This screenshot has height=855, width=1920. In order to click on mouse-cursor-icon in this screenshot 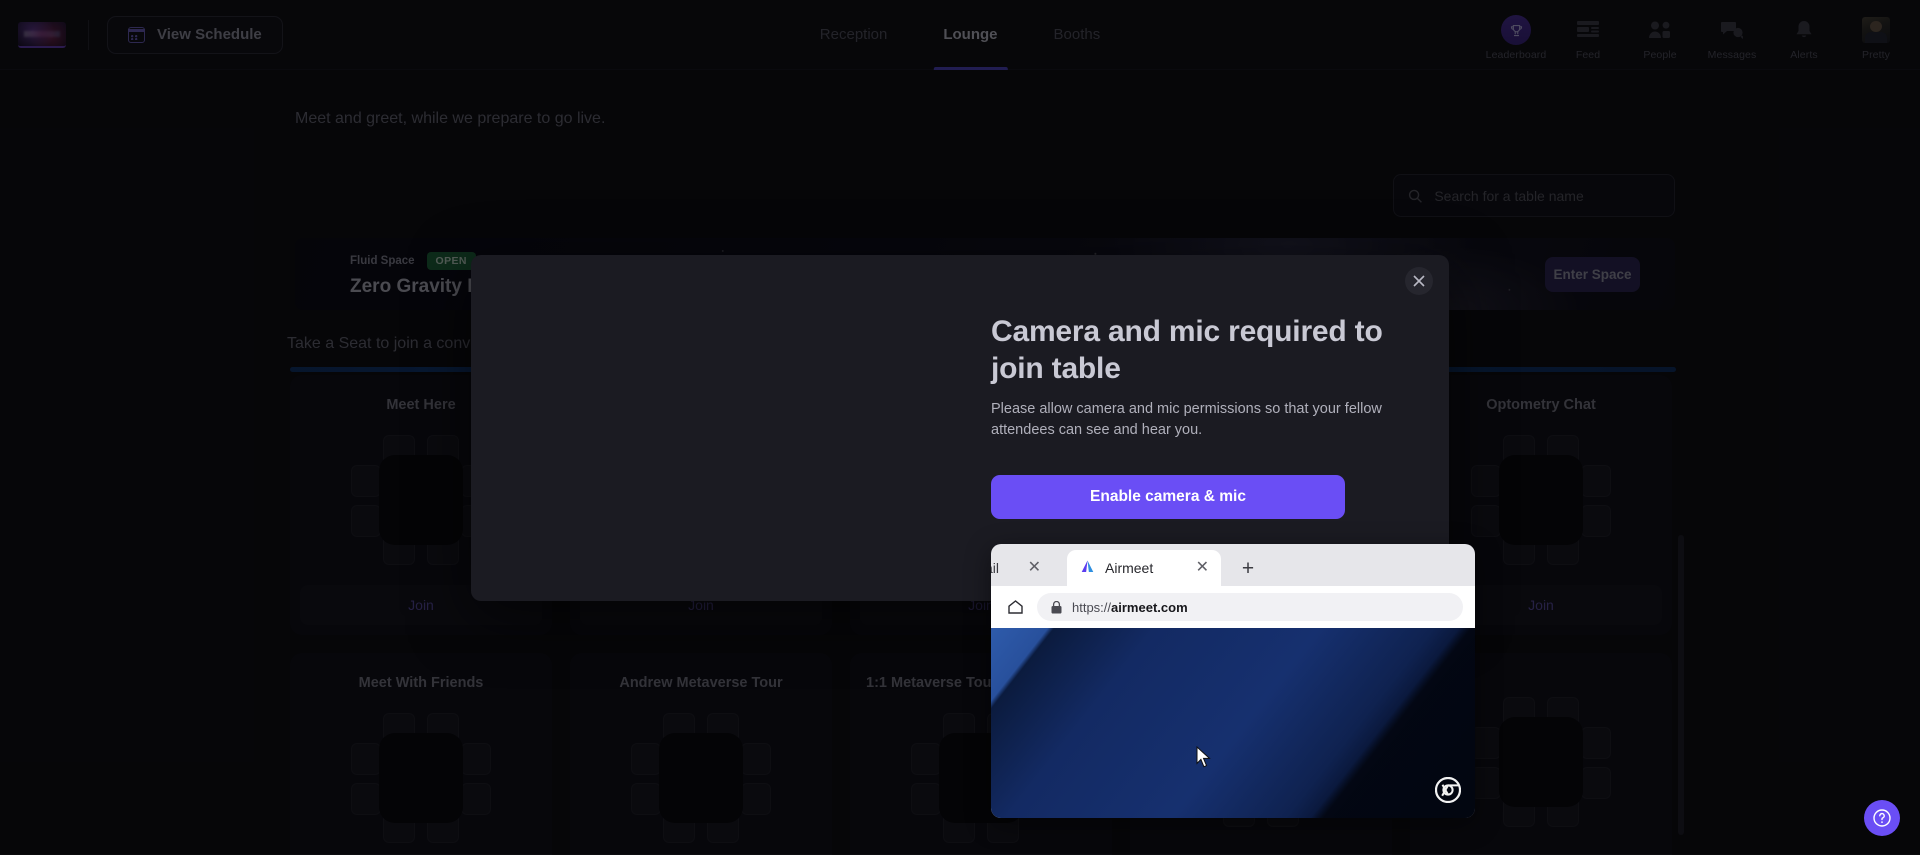, I will do `click(1204, 759)`.